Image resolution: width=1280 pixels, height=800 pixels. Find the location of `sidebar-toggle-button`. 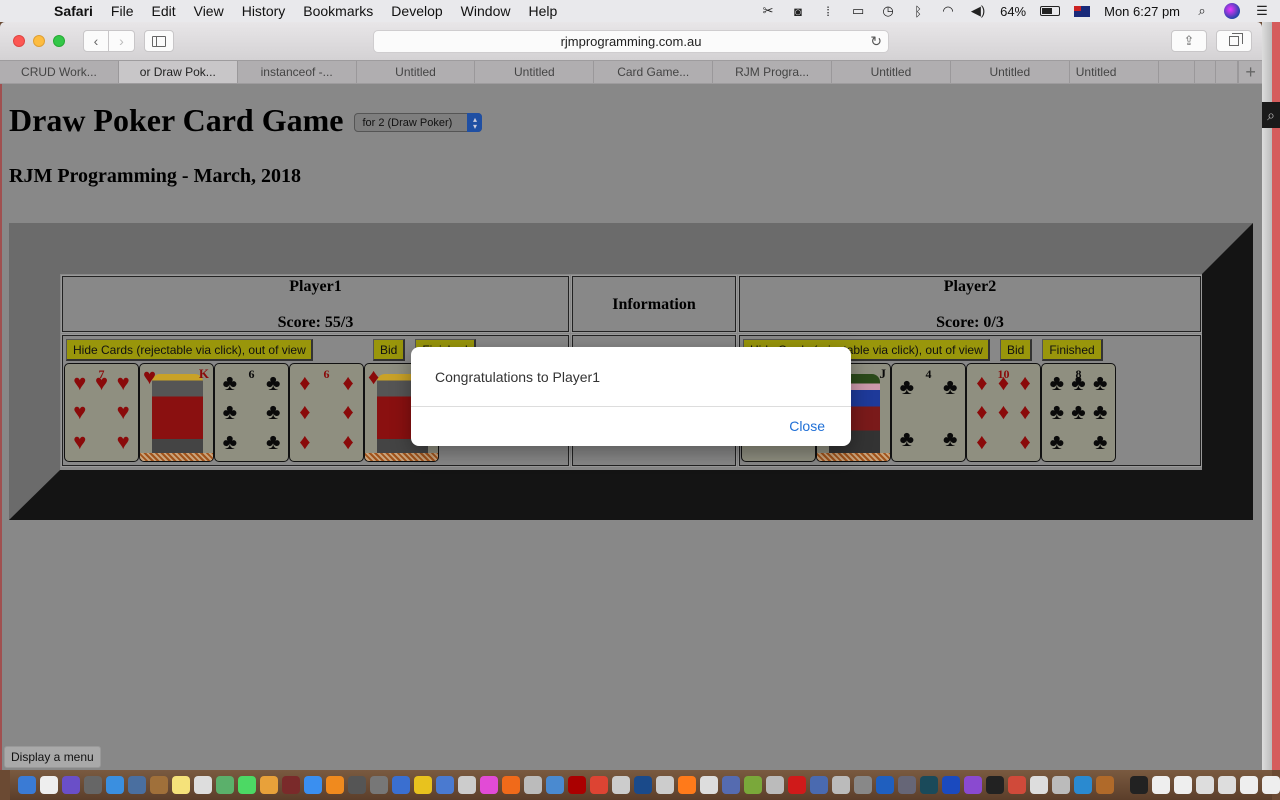

sidebar-toggle-button is located at coordinates (159, 41).